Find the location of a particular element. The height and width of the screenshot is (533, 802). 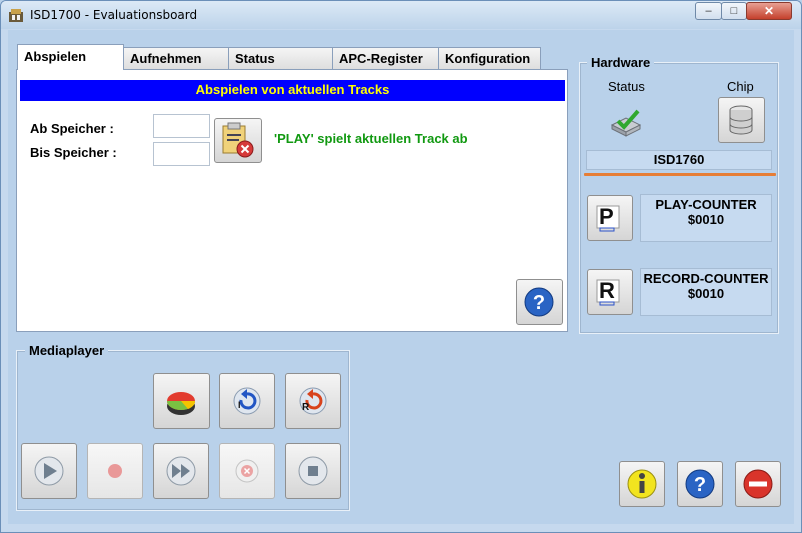

status-label: Status is located at coordinates (626, 86).